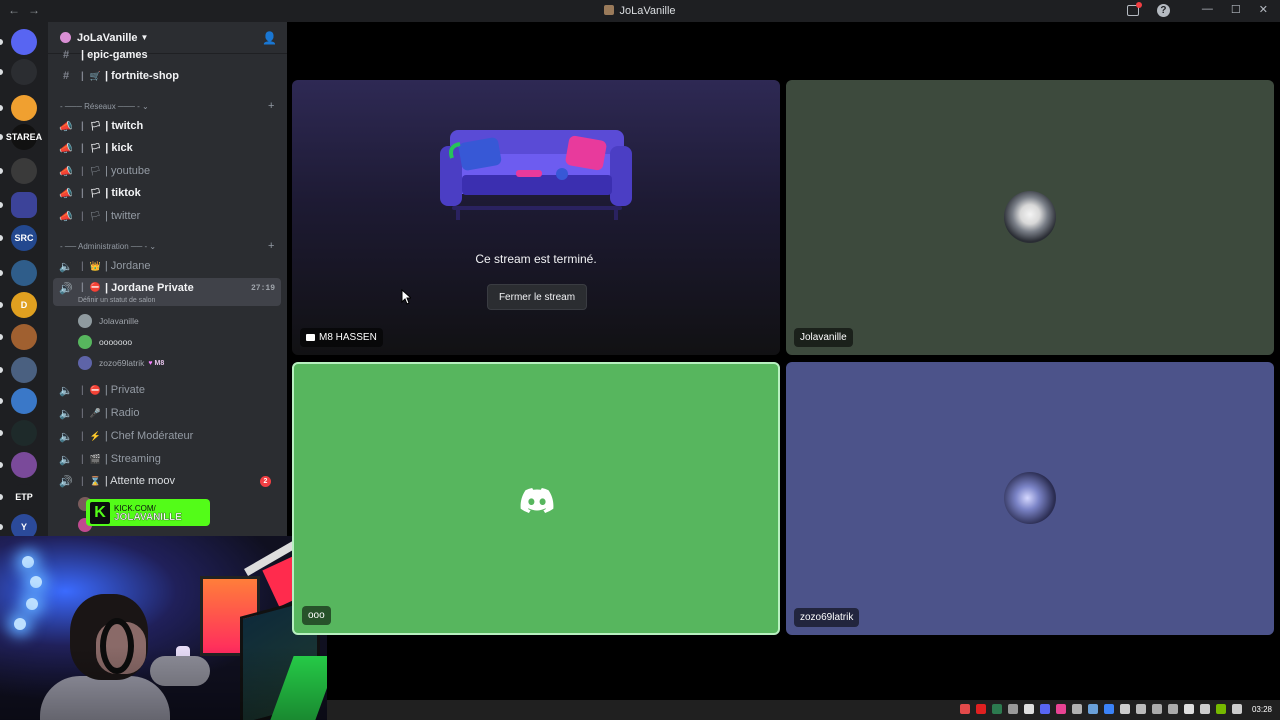 The width and height of the screenshot is (1280, 720). I want to click on bluetooth-icon, so click(1108, 709).